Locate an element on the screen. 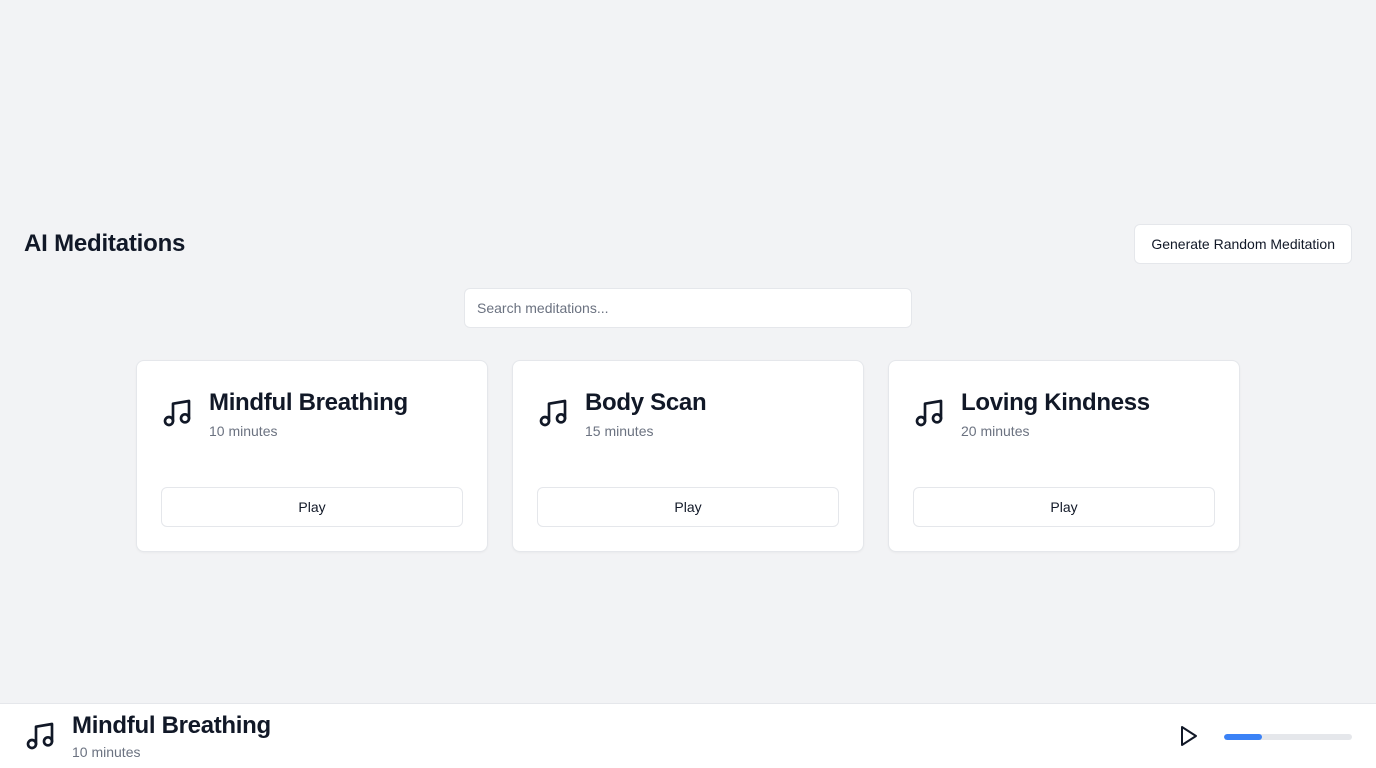 The image size is (1376, 768). meditation-title: Body Scan is located at coordinates (646, 402).